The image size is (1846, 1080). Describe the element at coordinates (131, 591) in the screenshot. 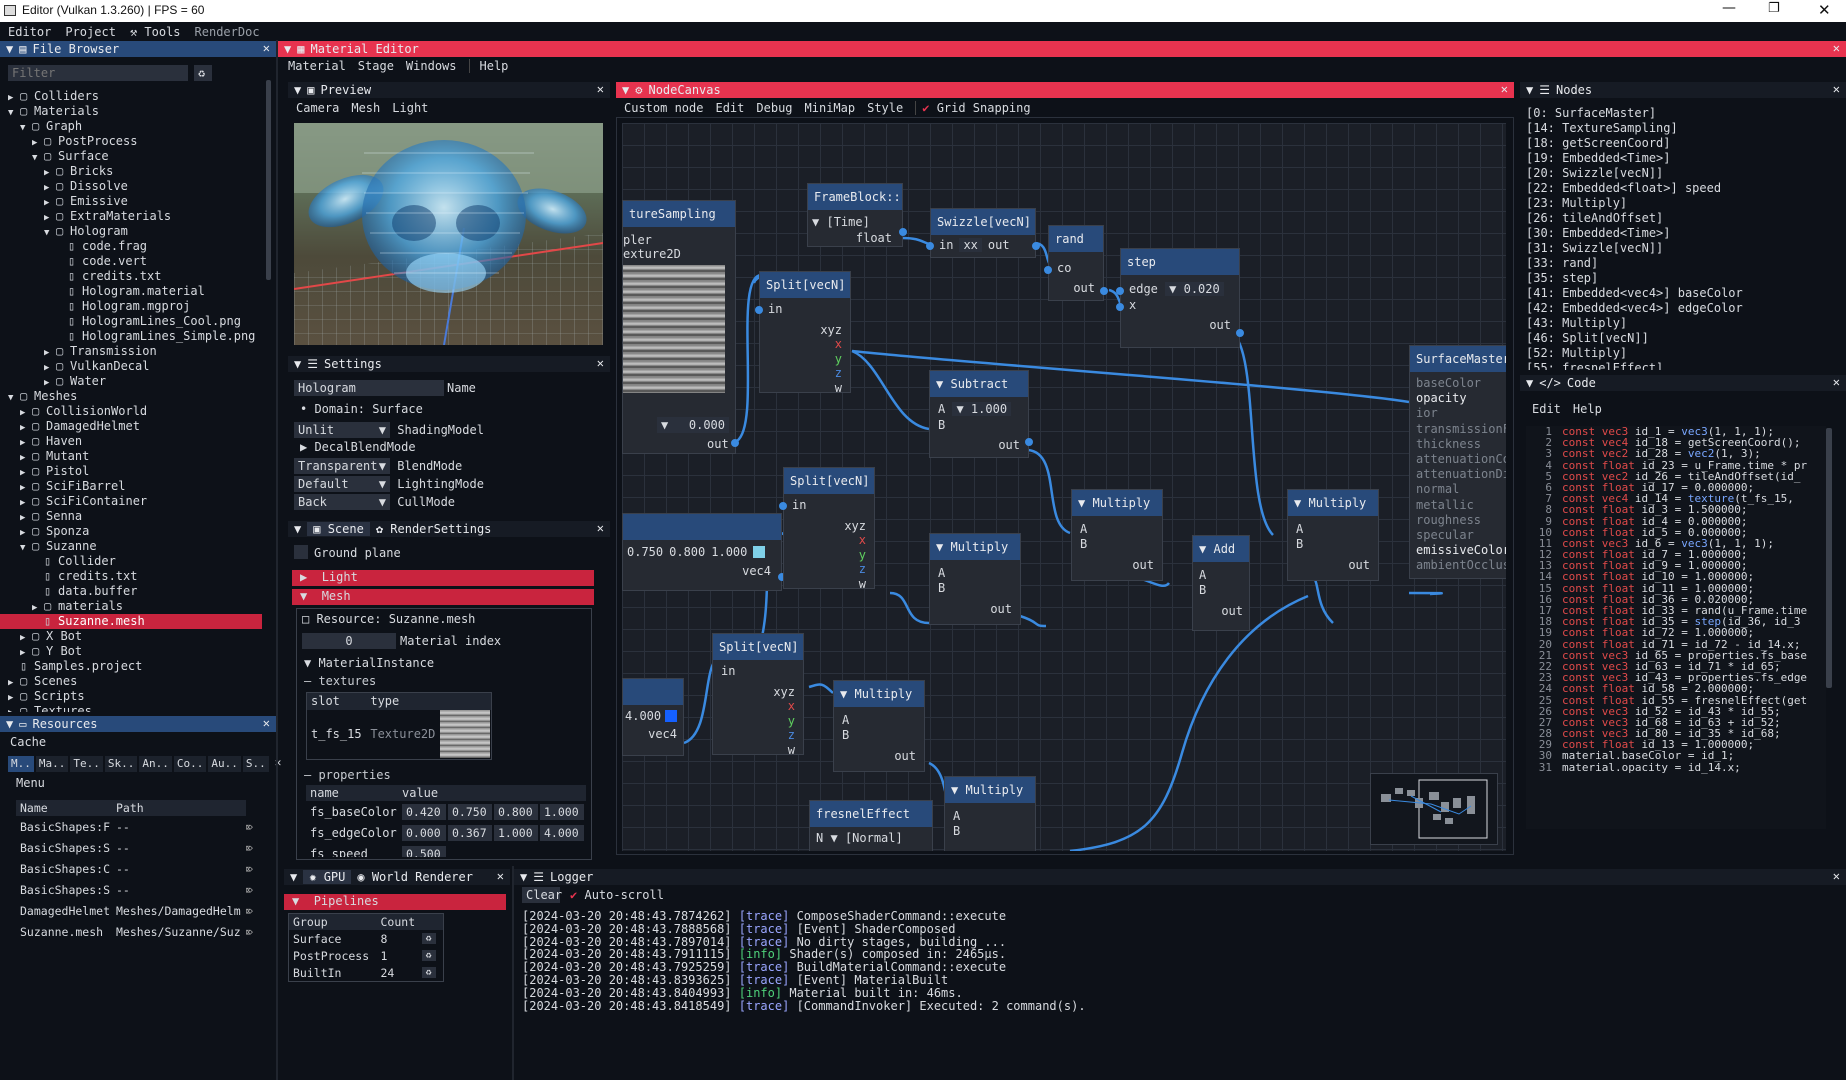

I see `tree-item: ▯ data.buffer` at that location.